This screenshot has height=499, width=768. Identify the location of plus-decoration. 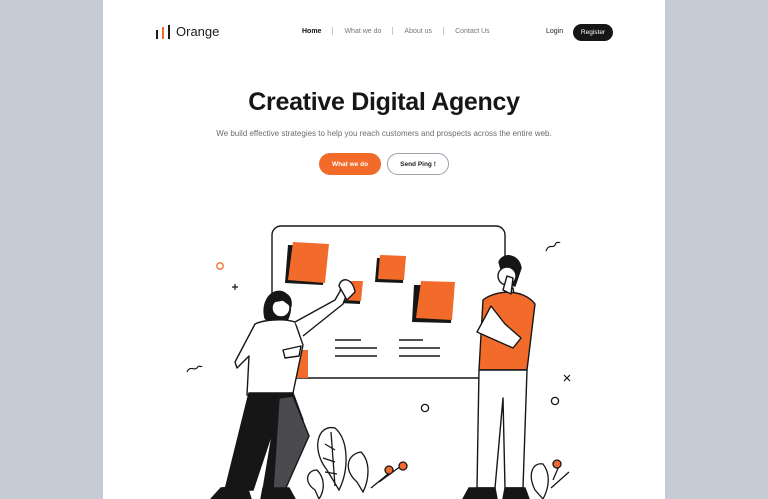
(235, 287).